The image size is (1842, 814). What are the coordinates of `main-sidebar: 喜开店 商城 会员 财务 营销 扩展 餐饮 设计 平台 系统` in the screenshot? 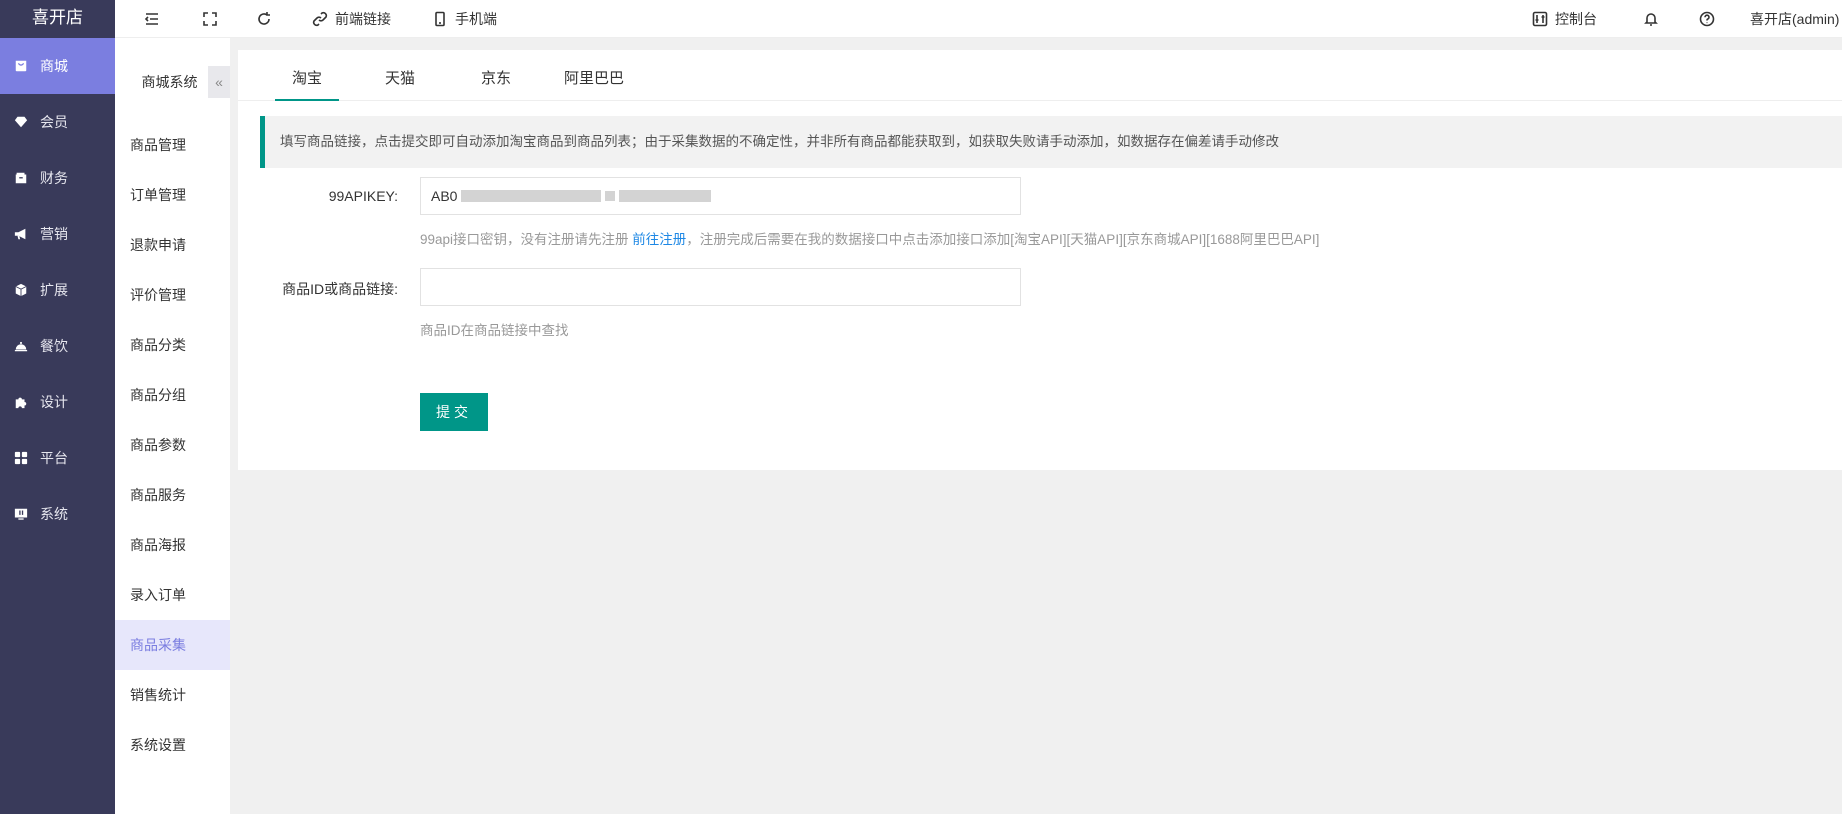 It's located at (57, 407).